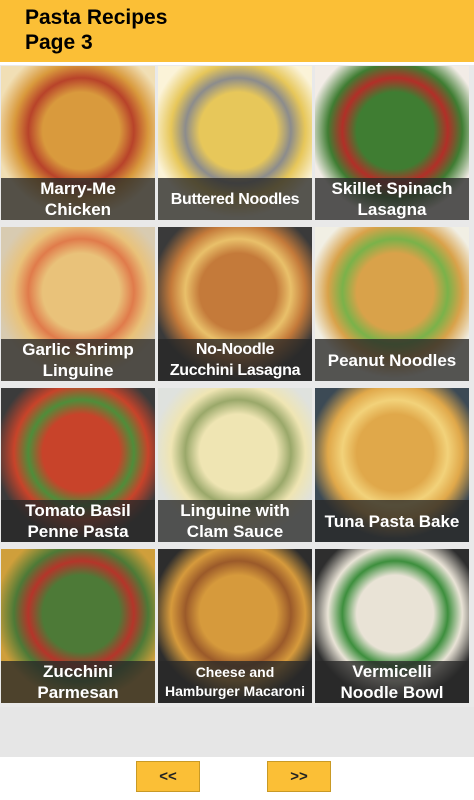  I want to click on recipe-tile: Skillet Spinach Lasagna, so click(392, 143).